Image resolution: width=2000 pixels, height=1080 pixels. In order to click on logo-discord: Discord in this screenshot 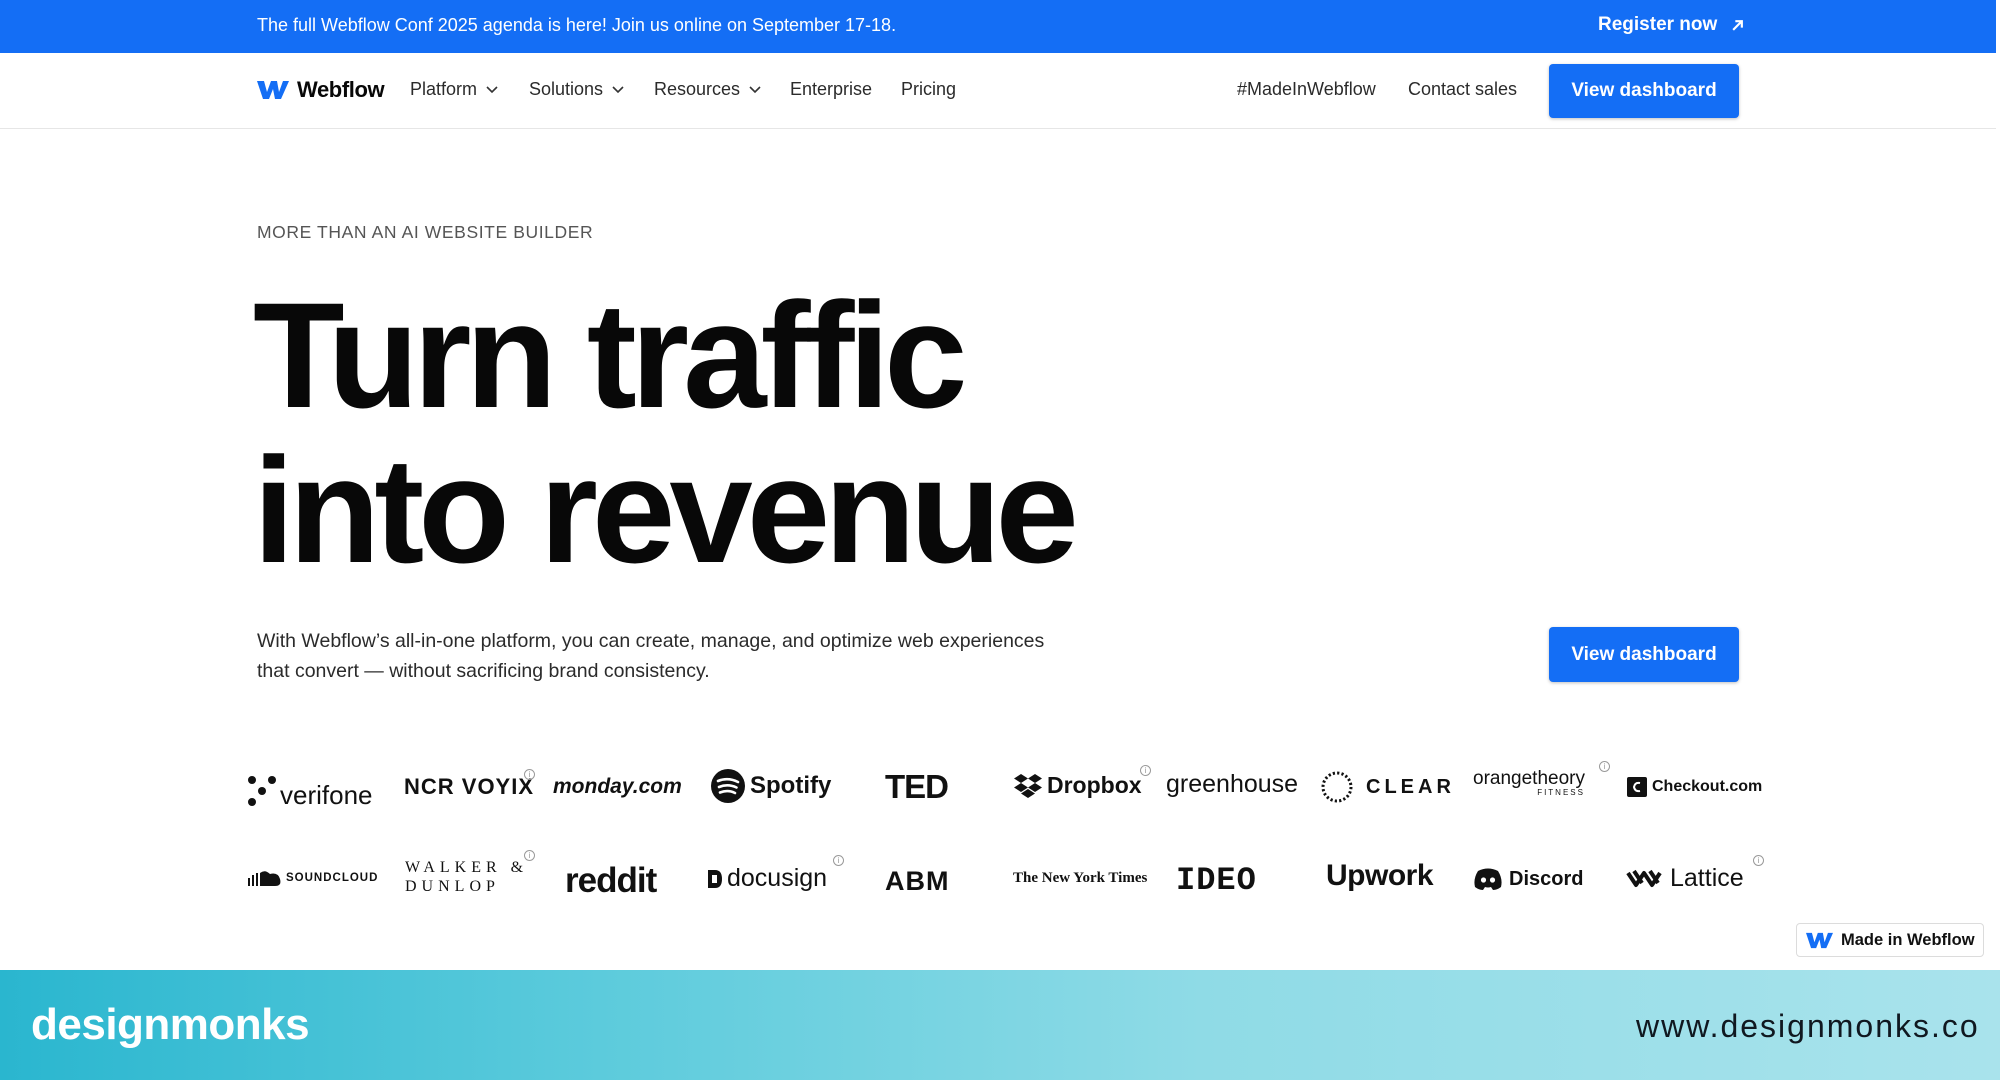, I will do `click(1528, 879)`.